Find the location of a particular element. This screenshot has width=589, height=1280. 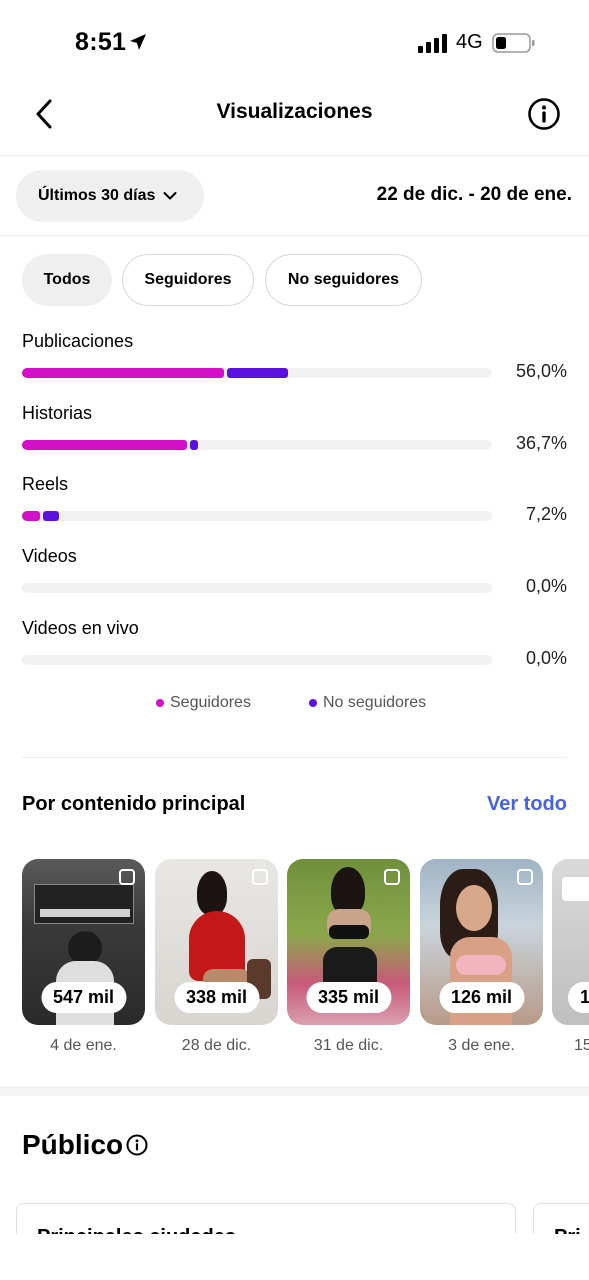

legend-followers: Seguidores is located at coordinates (203, 703).